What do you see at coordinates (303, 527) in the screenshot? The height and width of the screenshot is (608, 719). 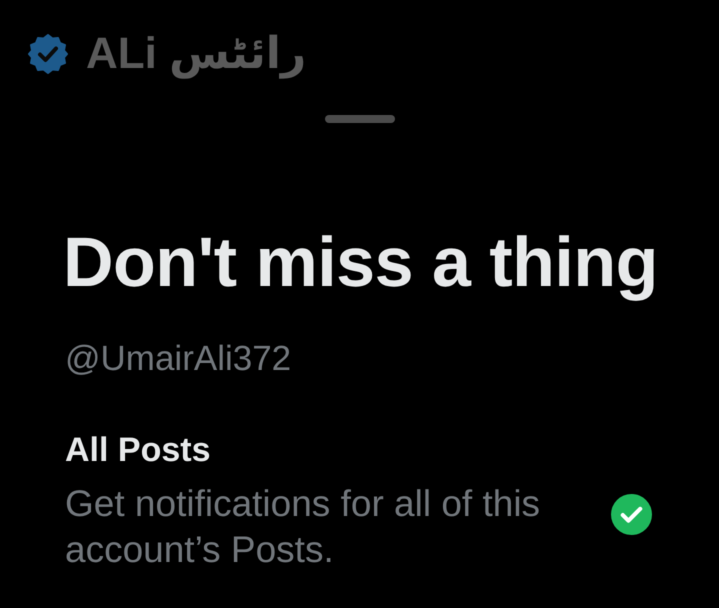 I see `option-description: Get notifications for all of this account’s Posts.` at bounding box center [303, 527].